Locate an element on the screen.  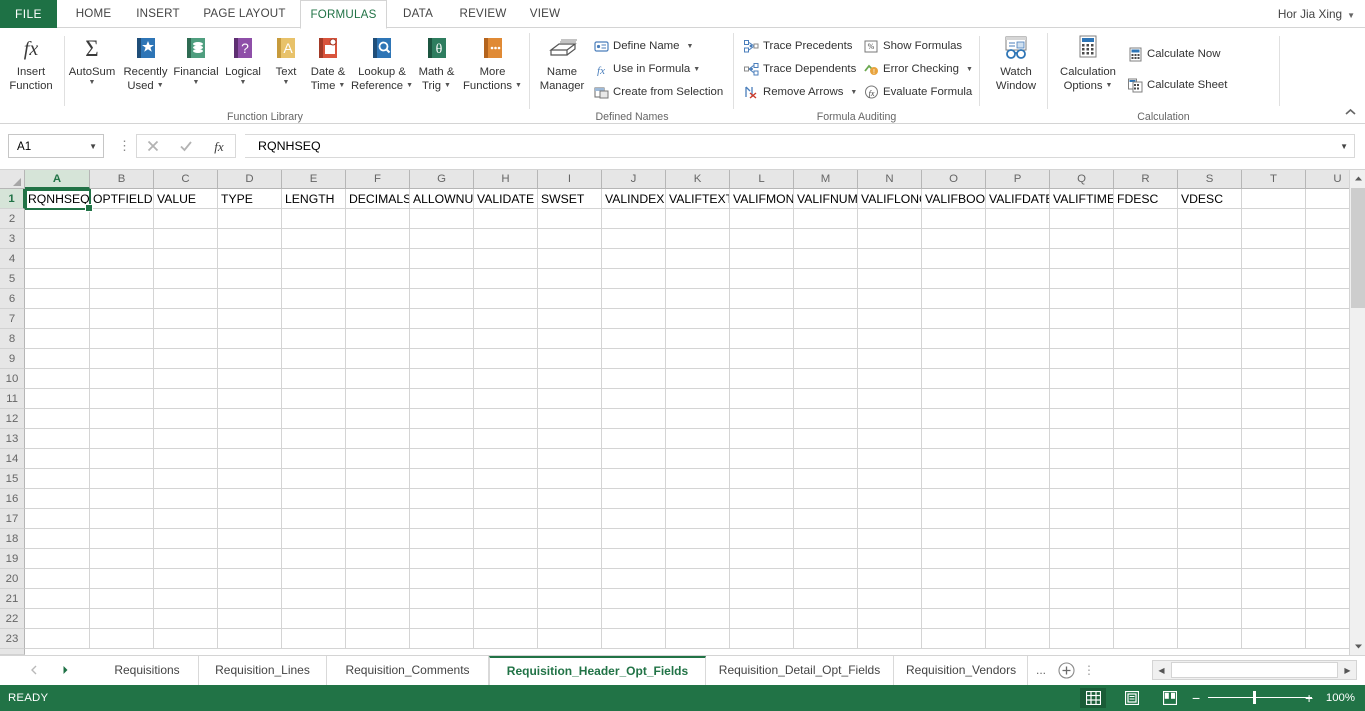
formula-bar-dots: ⋮ is located at coordinates (124, 146).